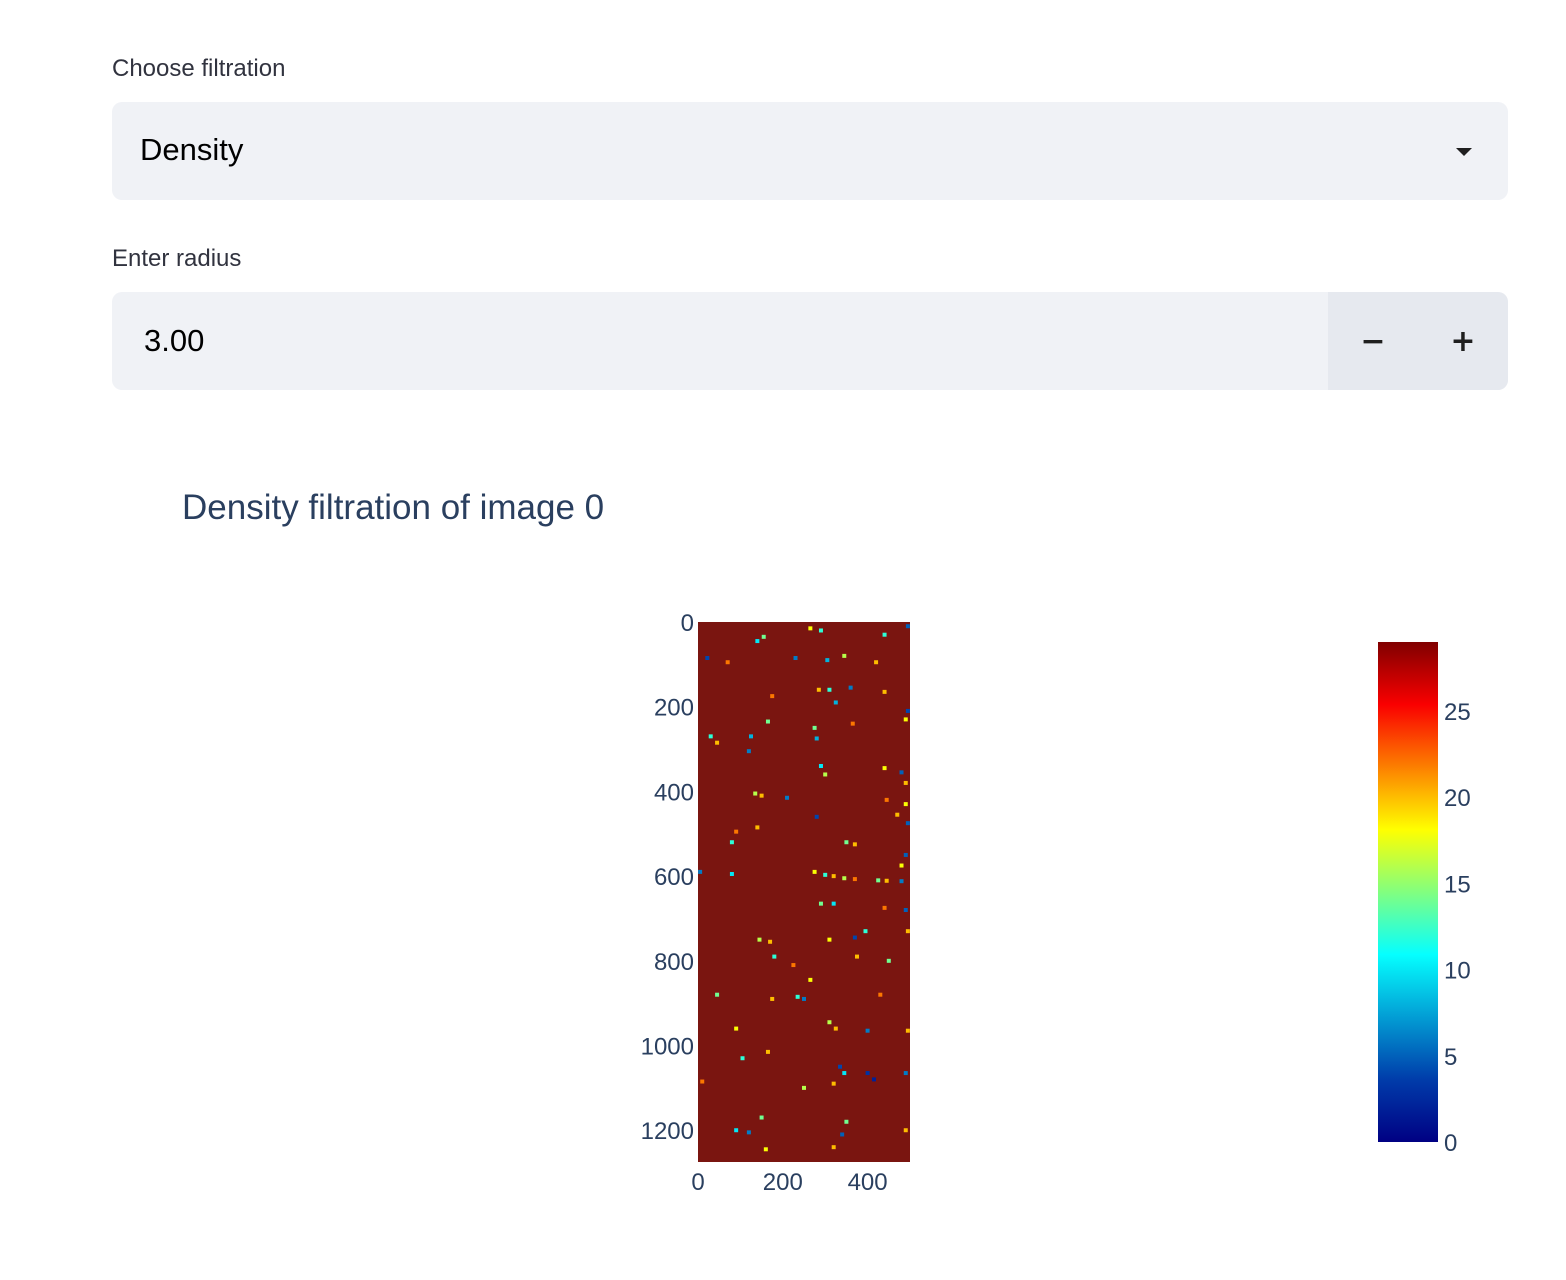  What do you see at coordinates (1450, 1143) in the screenshot?
I see `colorbar-tick-label: 0` at bounding box center [1450, 1143].